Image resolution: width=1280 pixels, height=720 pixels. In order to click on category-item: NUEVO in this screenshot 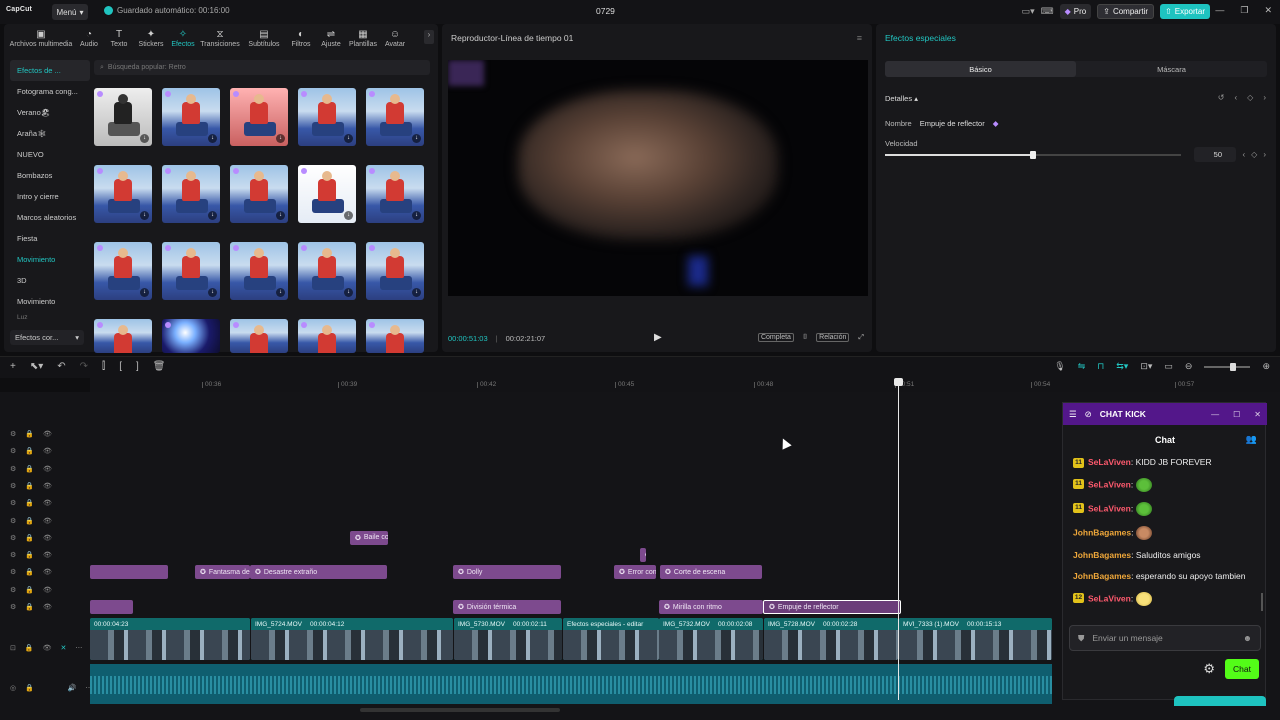, I will do `click(50, 154)`.